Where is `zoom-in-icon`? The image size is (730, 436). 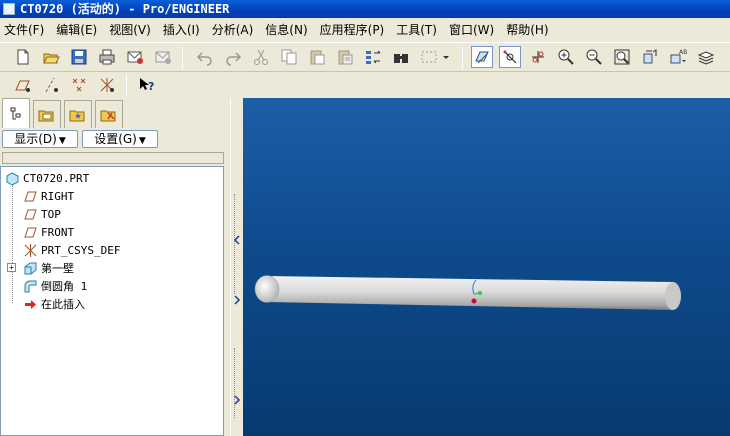
zoom-in-icon is located at coordinates (566, 57).